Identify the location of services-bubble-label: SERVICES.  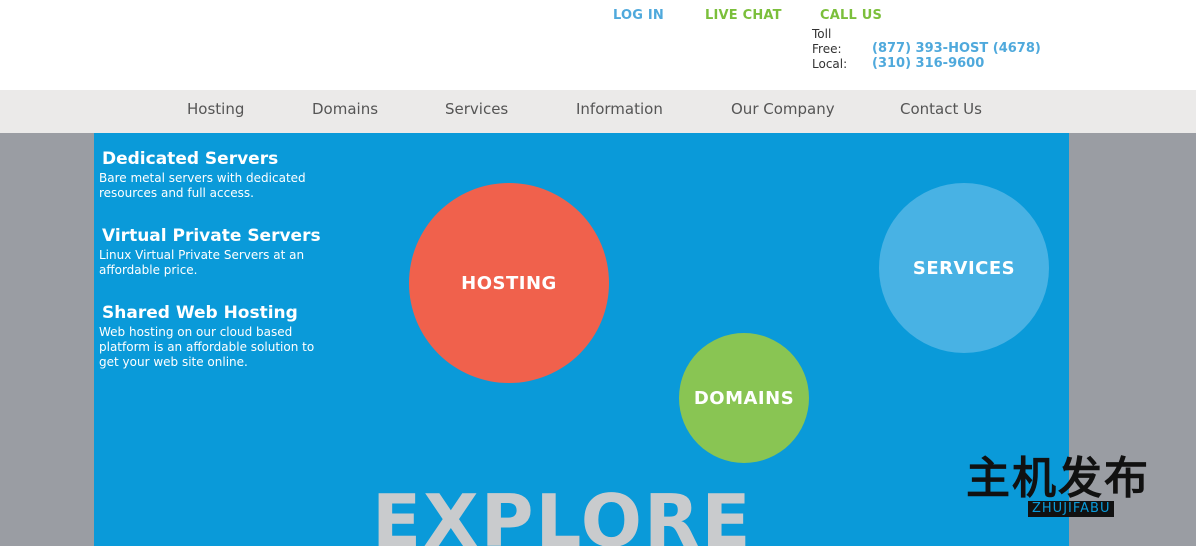
(964, 268).